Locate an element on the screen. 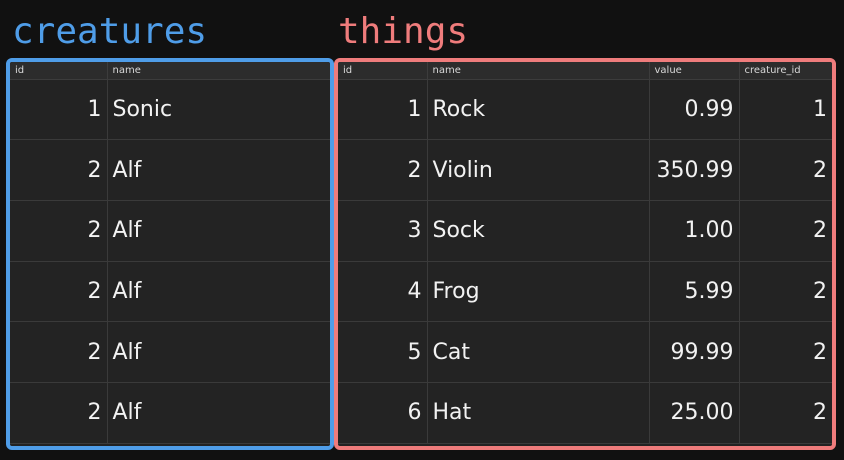 This screenshot has height=460, width=844. table-row: 5 Cat 99.99 2 is located at coordinates (585, 352).